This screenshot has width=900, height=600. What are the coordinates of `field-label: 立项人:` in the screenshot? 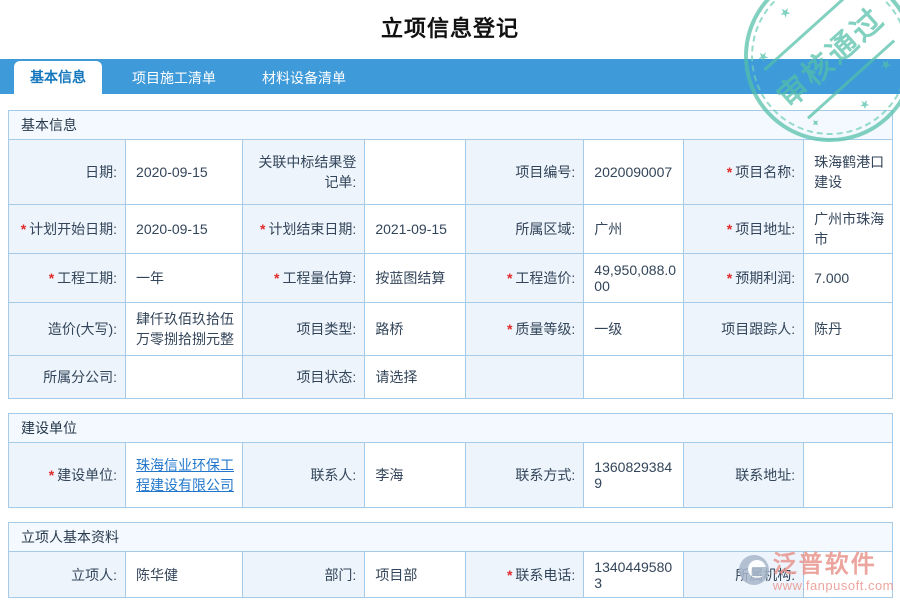 It's located at (68, 574).